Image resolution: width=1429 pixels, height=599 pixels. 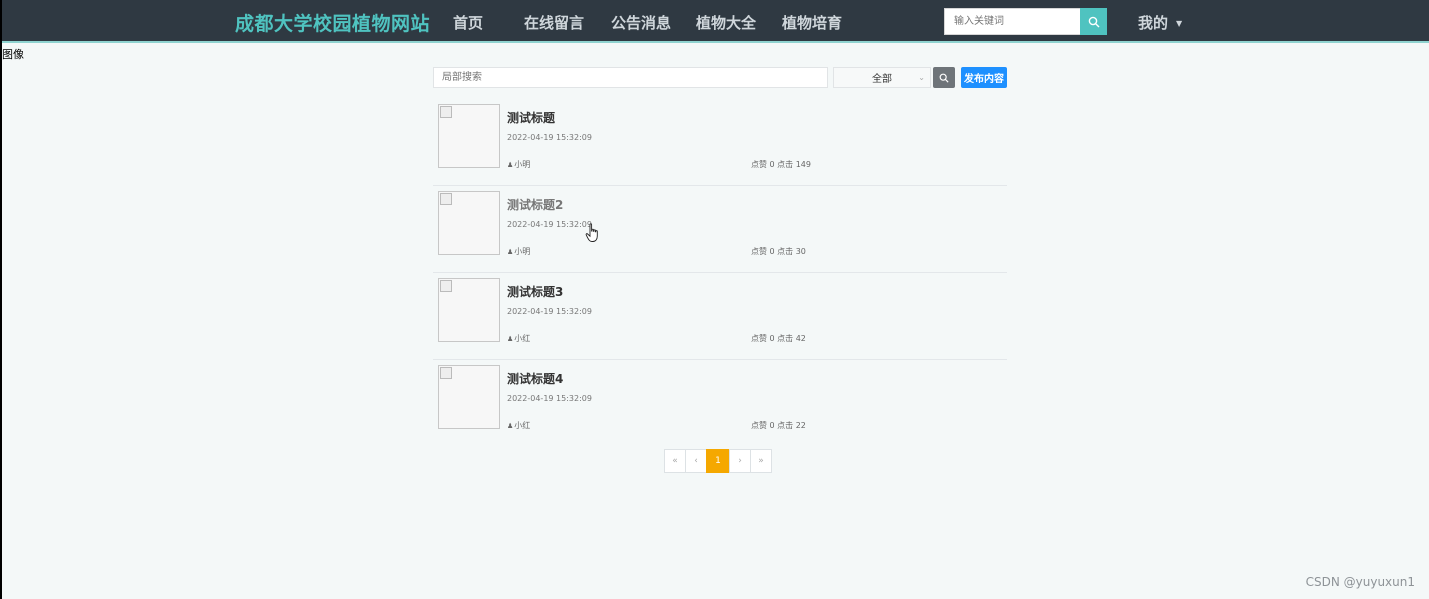 I want to click on header-search-button, so click(x=1093, y=21).